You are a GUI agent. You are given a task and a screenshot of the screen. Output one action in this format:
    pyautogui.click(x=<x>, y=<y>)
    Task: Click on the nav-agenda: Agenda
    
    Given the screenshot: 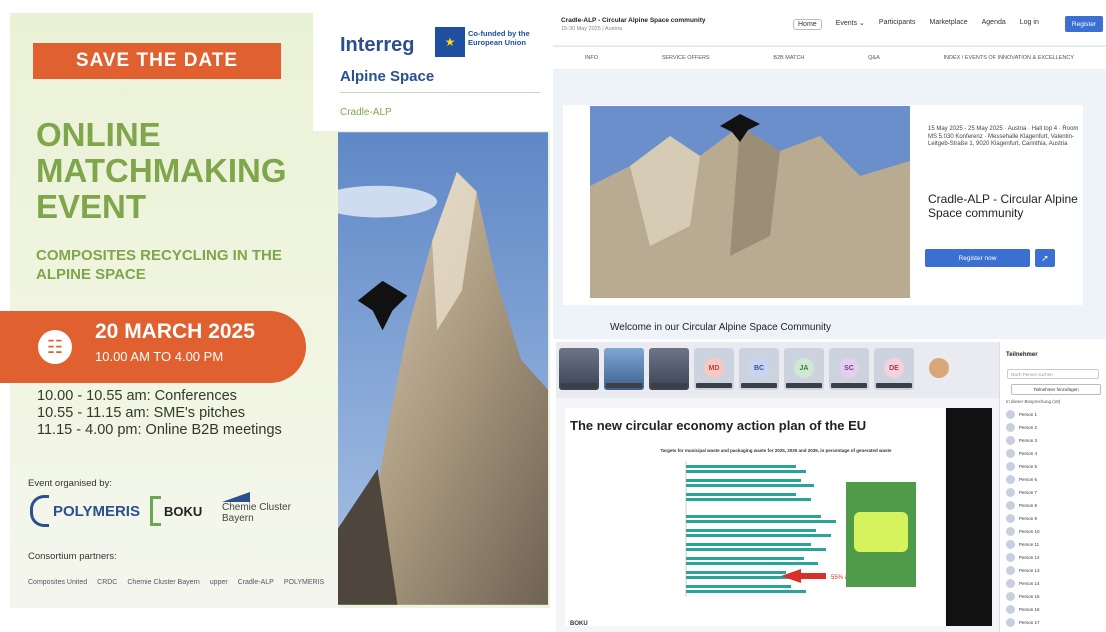 What is the action you would take?
    pyautogui.click(x=994, y=24)
    